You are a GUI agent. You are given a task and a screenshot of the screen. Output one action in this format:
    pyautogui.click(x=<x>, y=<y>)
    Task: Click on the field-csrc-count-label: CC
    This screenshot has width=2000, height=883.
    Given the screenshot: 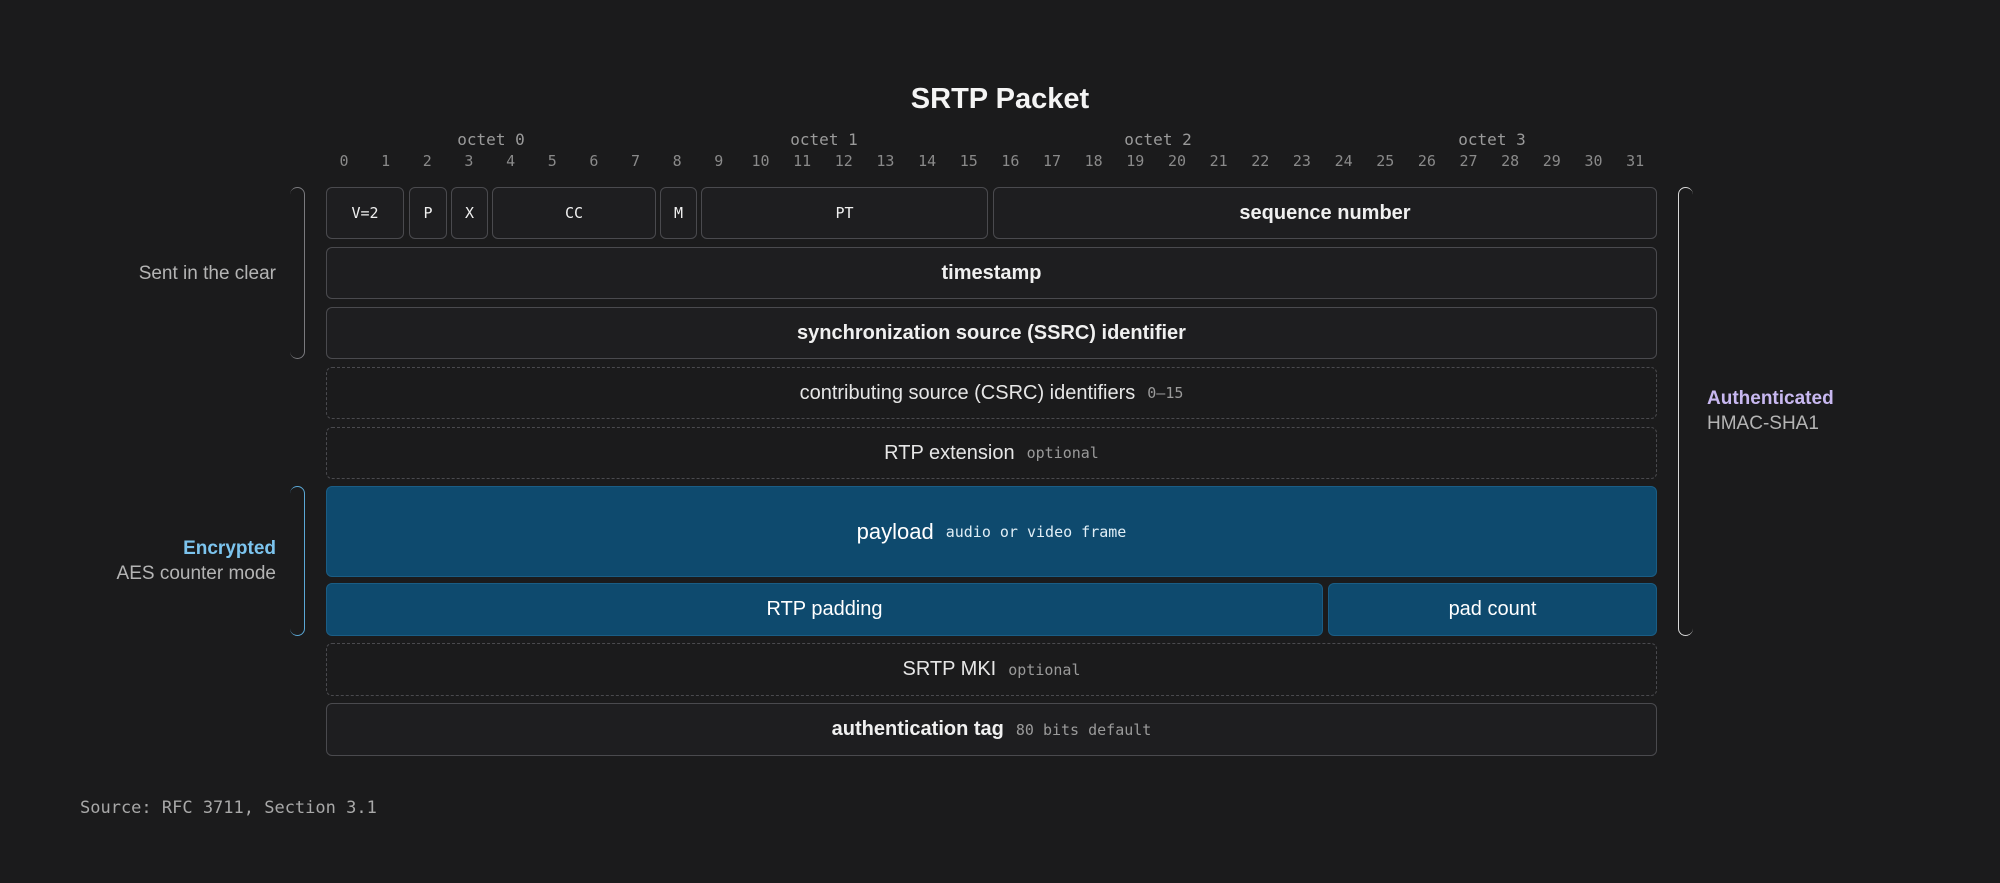 What is the action you would take?
    pyautogui.click(x=574, y=213)
    